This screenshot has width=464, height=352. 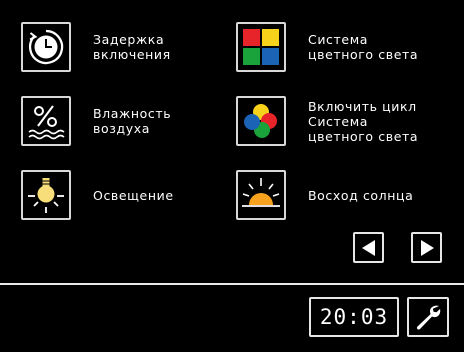 What do you see at coordinates (261, 195) in the screenshot?
I see `sunrise-icon` at bounding box center [261, 195].